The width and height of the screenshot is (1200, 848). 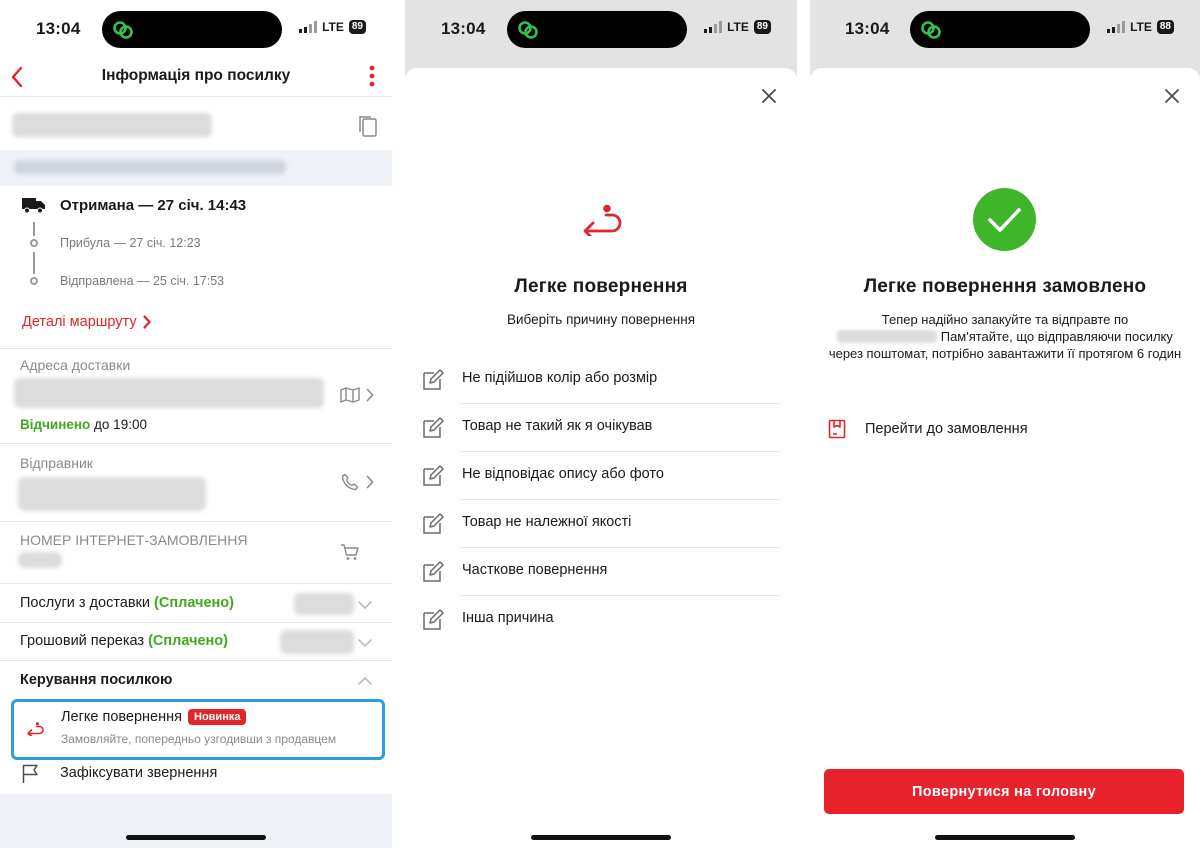 What do you see at coordinates (350, 395) in the screenshot?
I see `map-icon` at bounding box center [350, 395].